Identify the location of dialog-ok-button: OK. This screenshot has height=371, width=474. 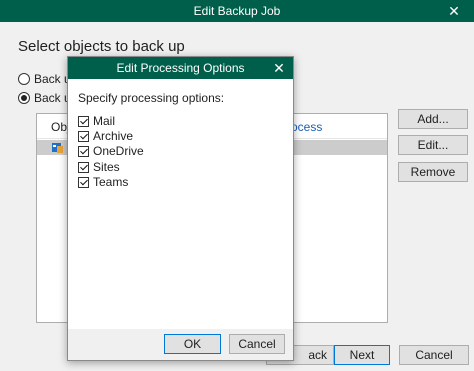
(192, 344).